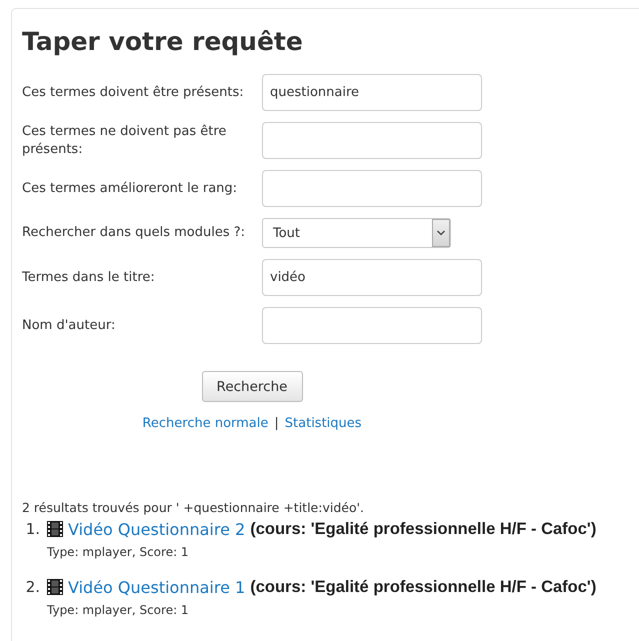  What do you see at coordinates (133, 93) in the screenshot?
I see `field-label: Ces termes doivent être présents:` at bounding box center [133, 93].